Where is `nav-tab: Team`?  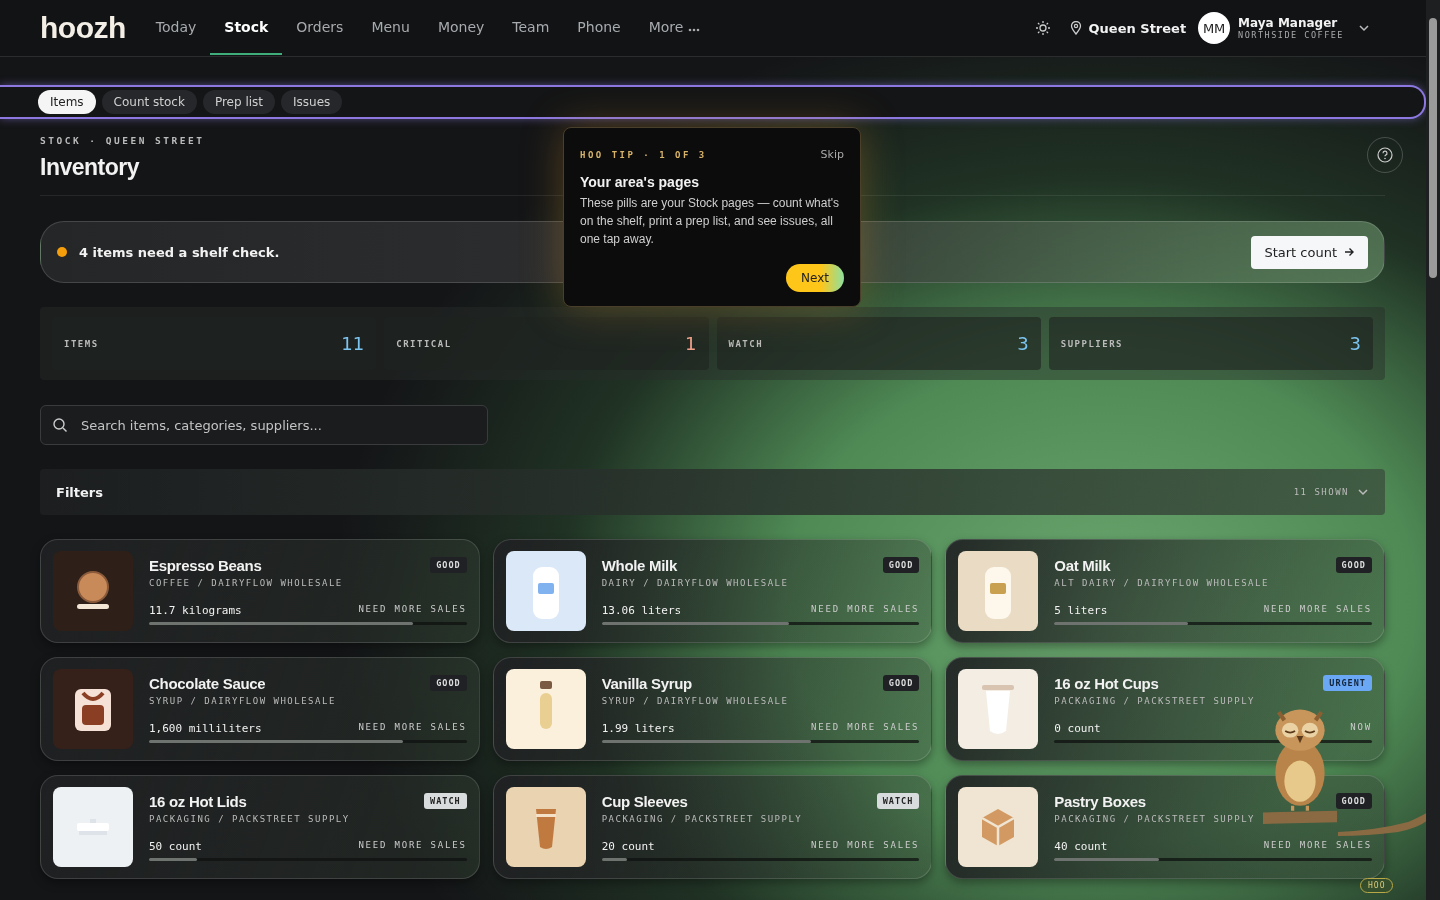 nav-tab: Team is located at coordinates (531, 28).